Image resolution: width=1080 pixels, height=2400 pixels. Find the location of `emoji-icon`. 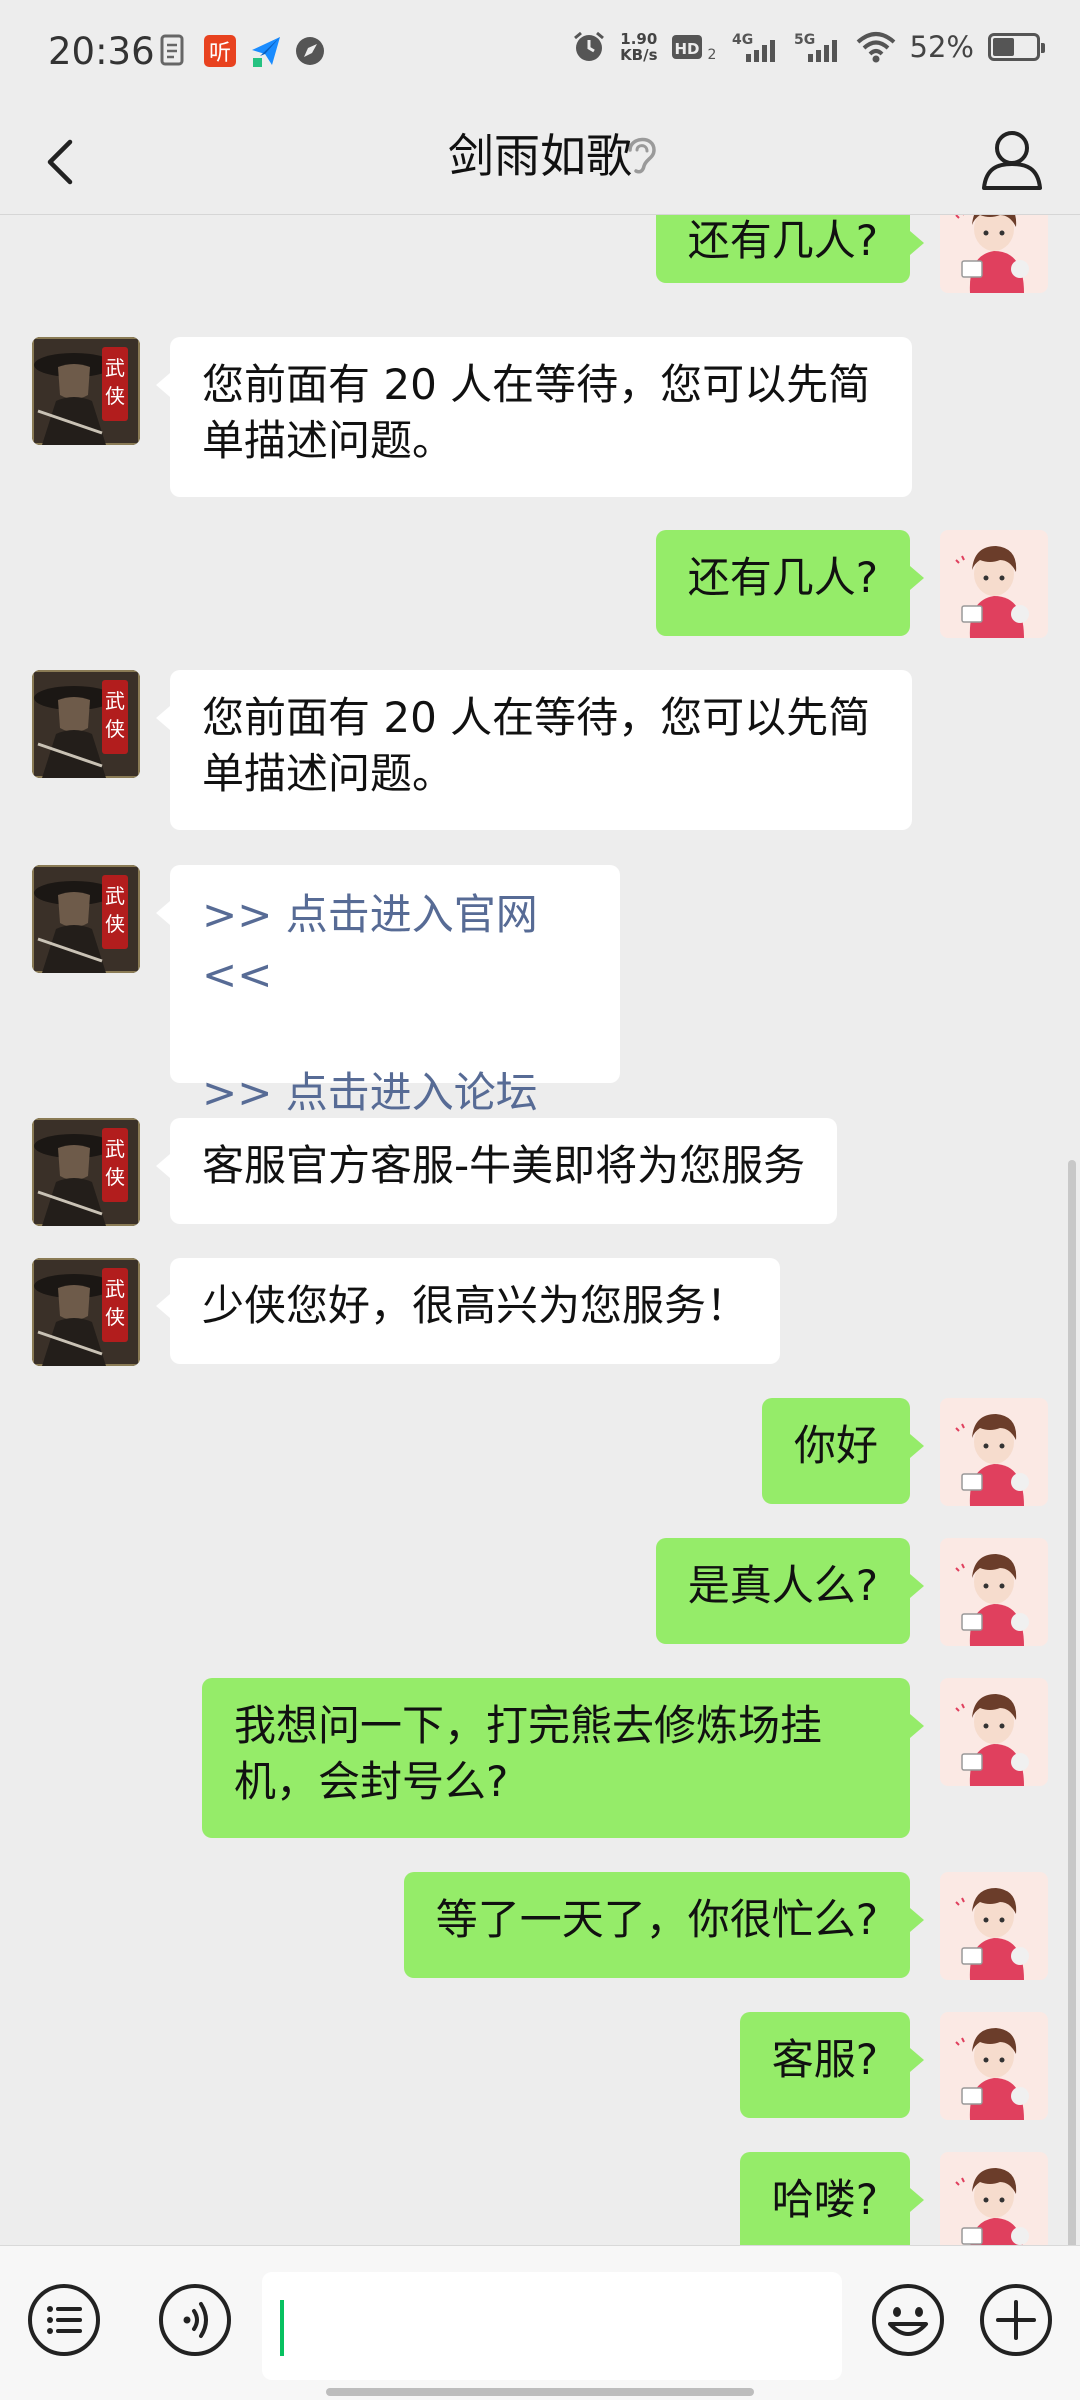

emoji-icon is located at coordinates (908, 2320).